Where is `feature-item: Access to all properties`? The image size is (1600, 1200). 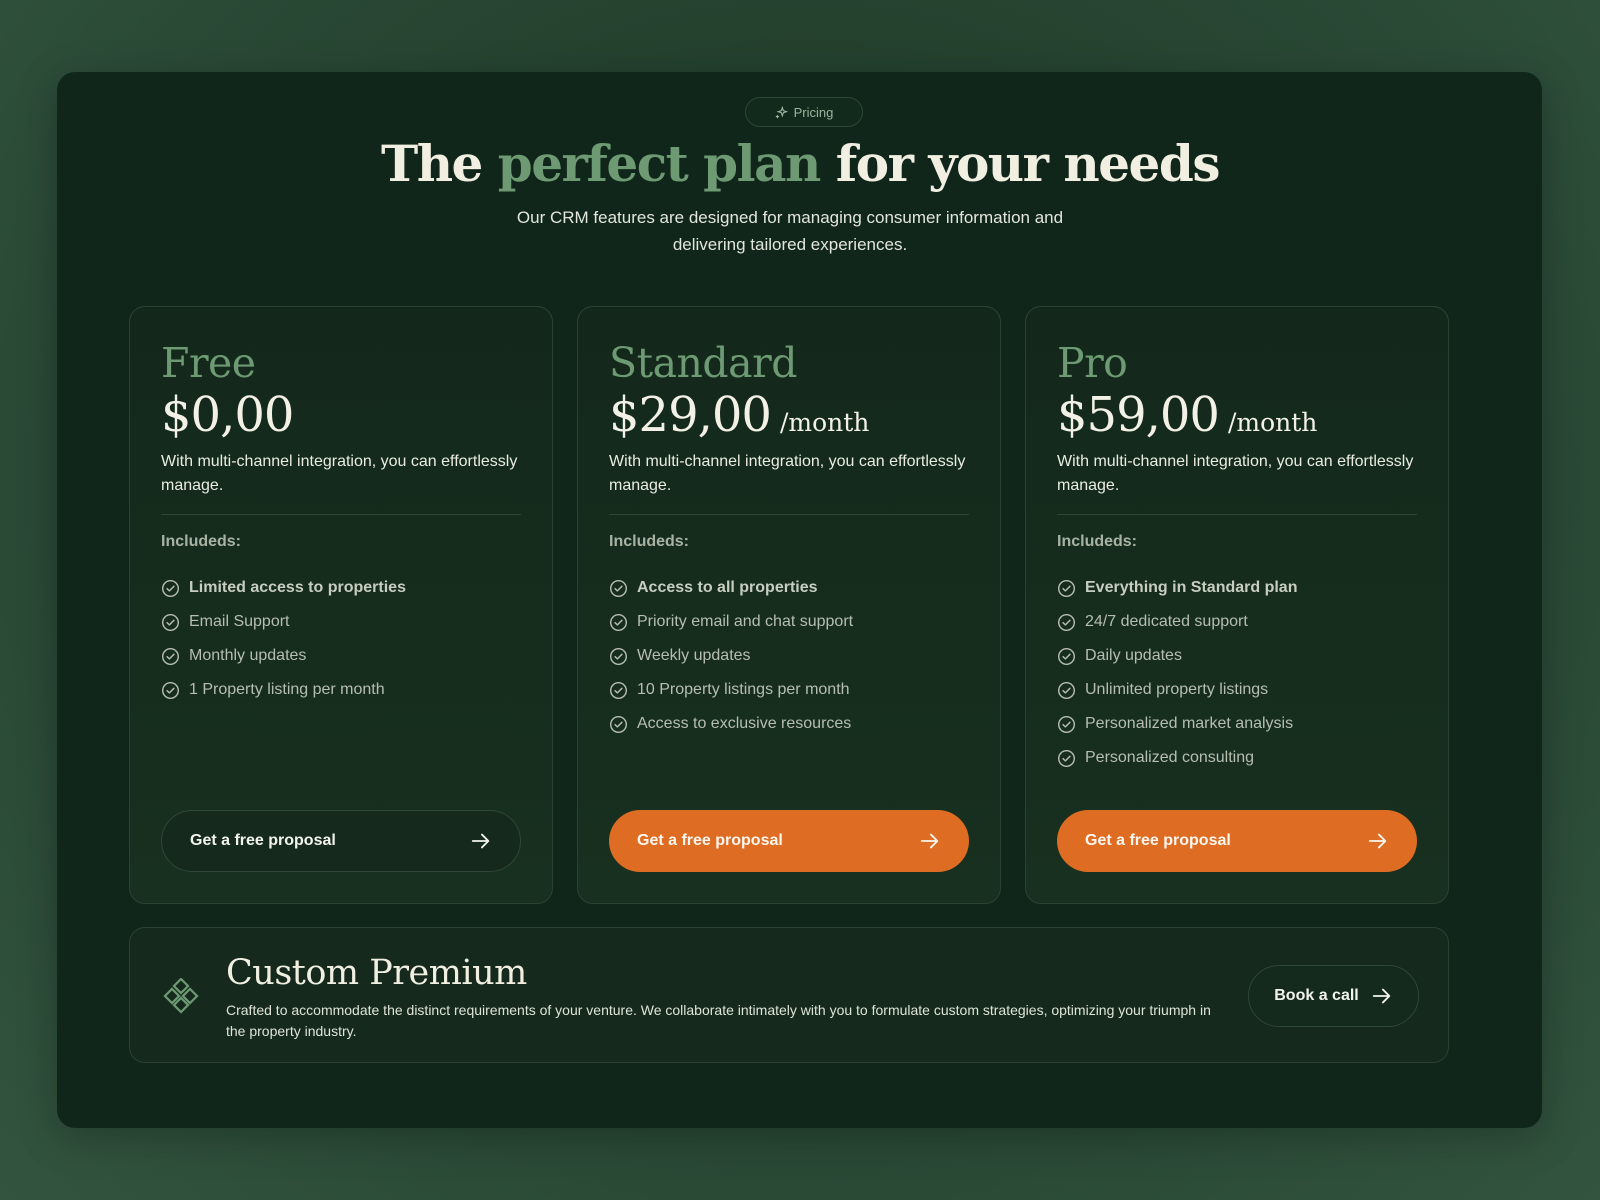 feature-item: Access to all properties is located at coordinates (731, 588).